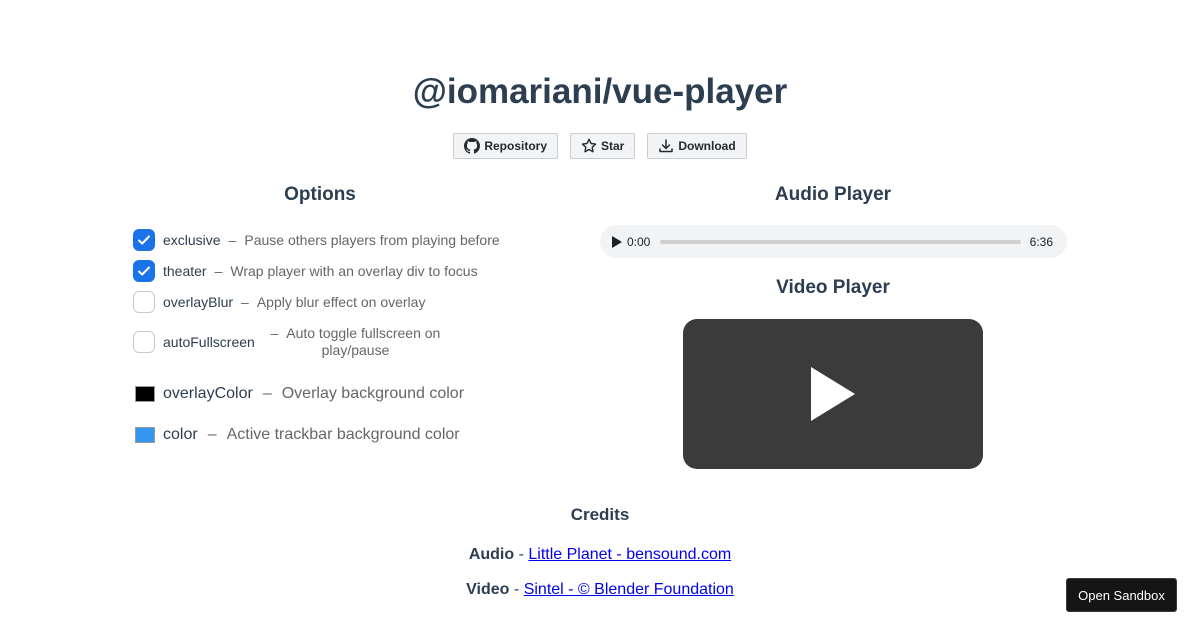 The width and height of the screenshot is (1200, 630). I want to click on overlay-color-picker, so click(145, 394).